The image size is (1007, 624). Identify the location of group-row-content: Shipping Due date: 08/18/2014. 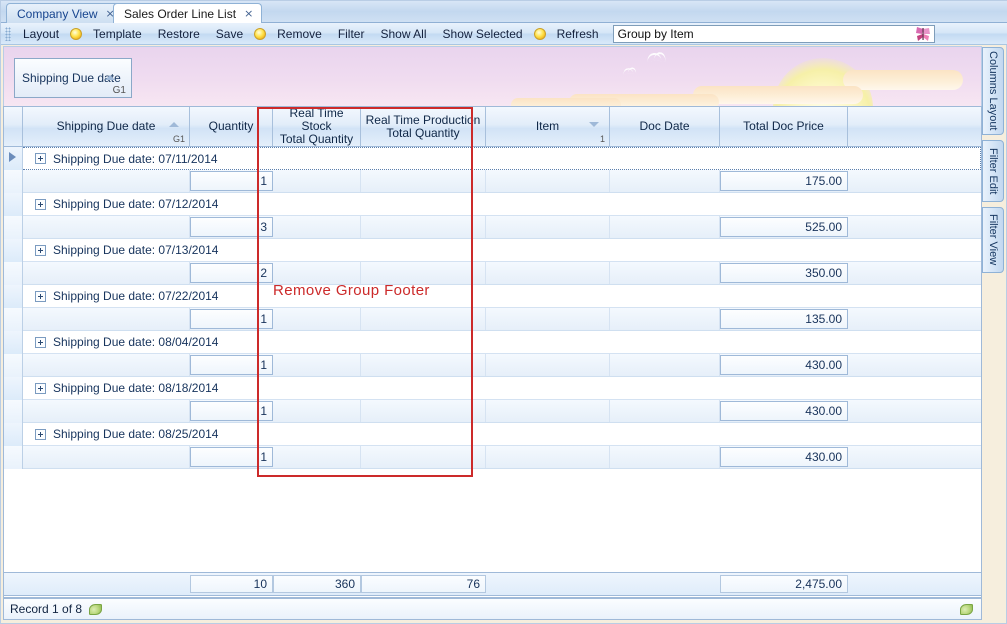
(502, 388).